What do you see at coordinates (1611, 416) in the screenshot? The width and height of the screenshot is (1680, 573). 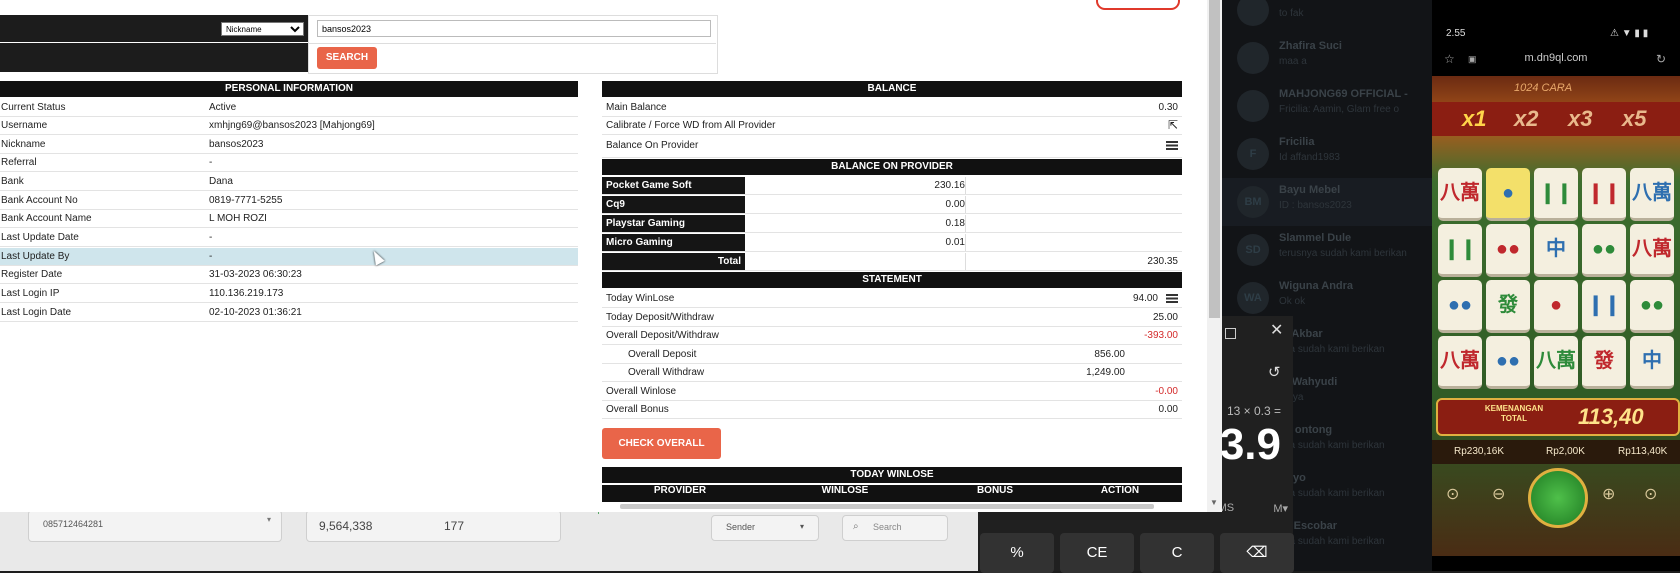 I see `win-value: 113,40` at bounding box center [1611, 416].